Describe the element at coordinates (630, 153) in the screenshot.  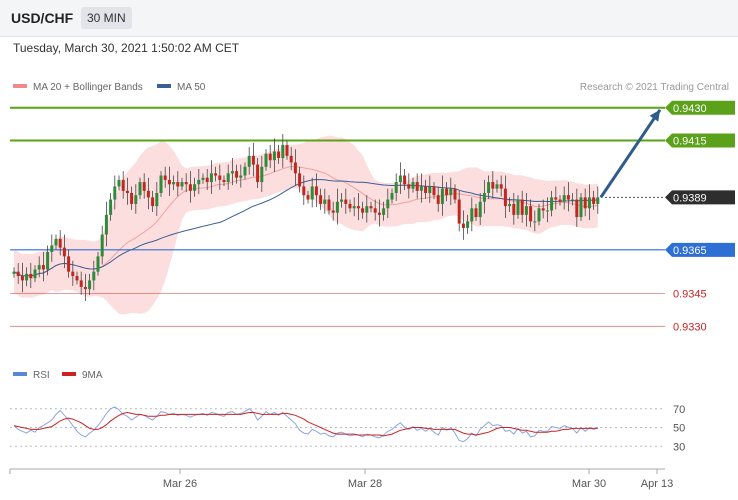
I see `projection-arrow` at that location.